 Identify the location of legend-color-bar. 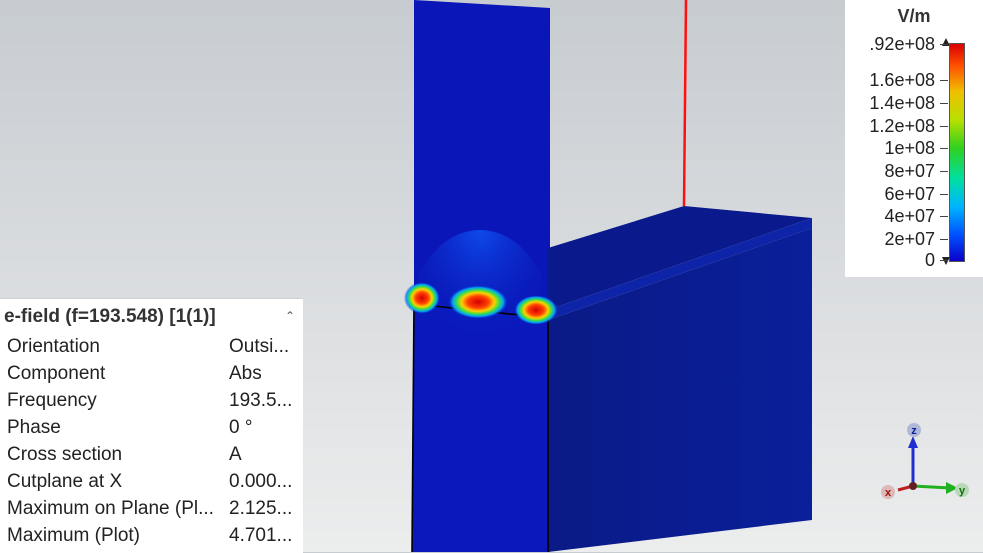
(957, 152).